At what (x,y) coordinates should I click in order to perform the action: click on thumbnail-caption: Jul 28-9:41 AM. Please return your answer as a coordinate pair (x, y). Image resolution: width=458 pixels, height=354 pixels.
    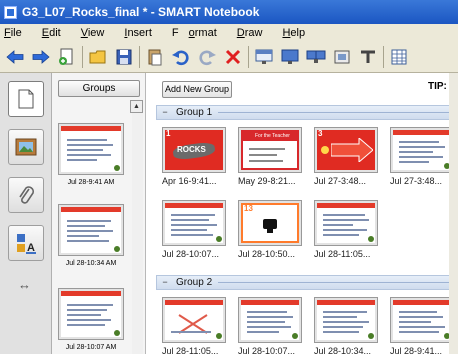
    Looking at the image, I should click on (91, 182).